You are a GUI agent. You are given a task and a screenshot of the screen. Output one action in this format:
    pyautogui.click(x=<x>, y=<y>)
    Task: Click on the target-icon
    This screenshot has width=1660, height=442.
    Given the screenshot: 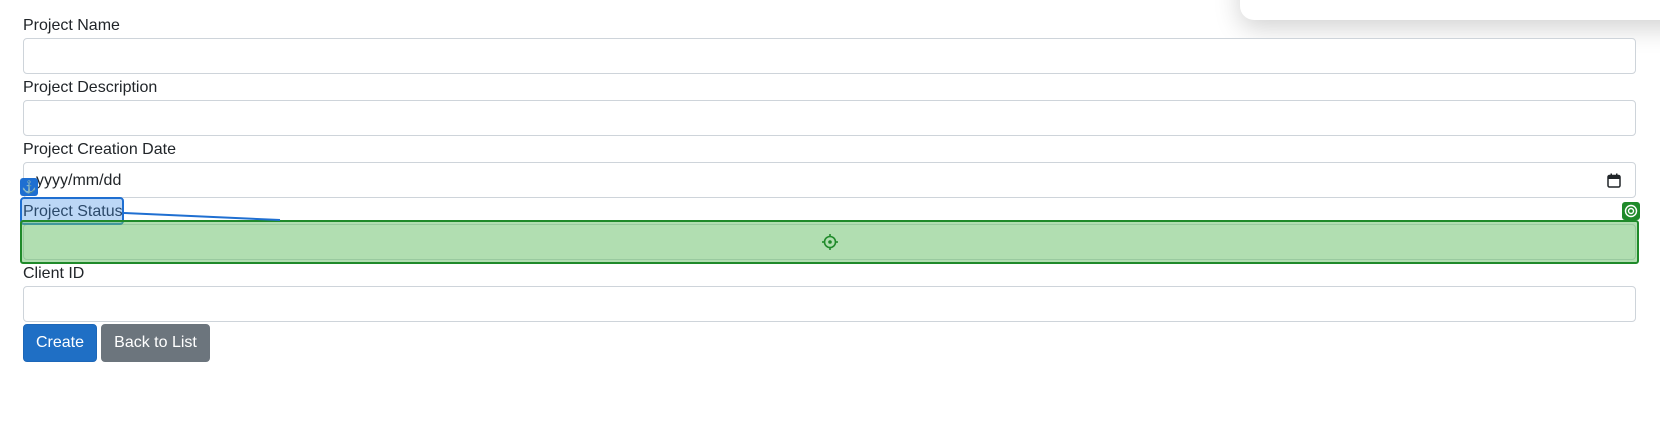 What is the action you would take?
    pyautogui.click(x=1631, y=211)
    